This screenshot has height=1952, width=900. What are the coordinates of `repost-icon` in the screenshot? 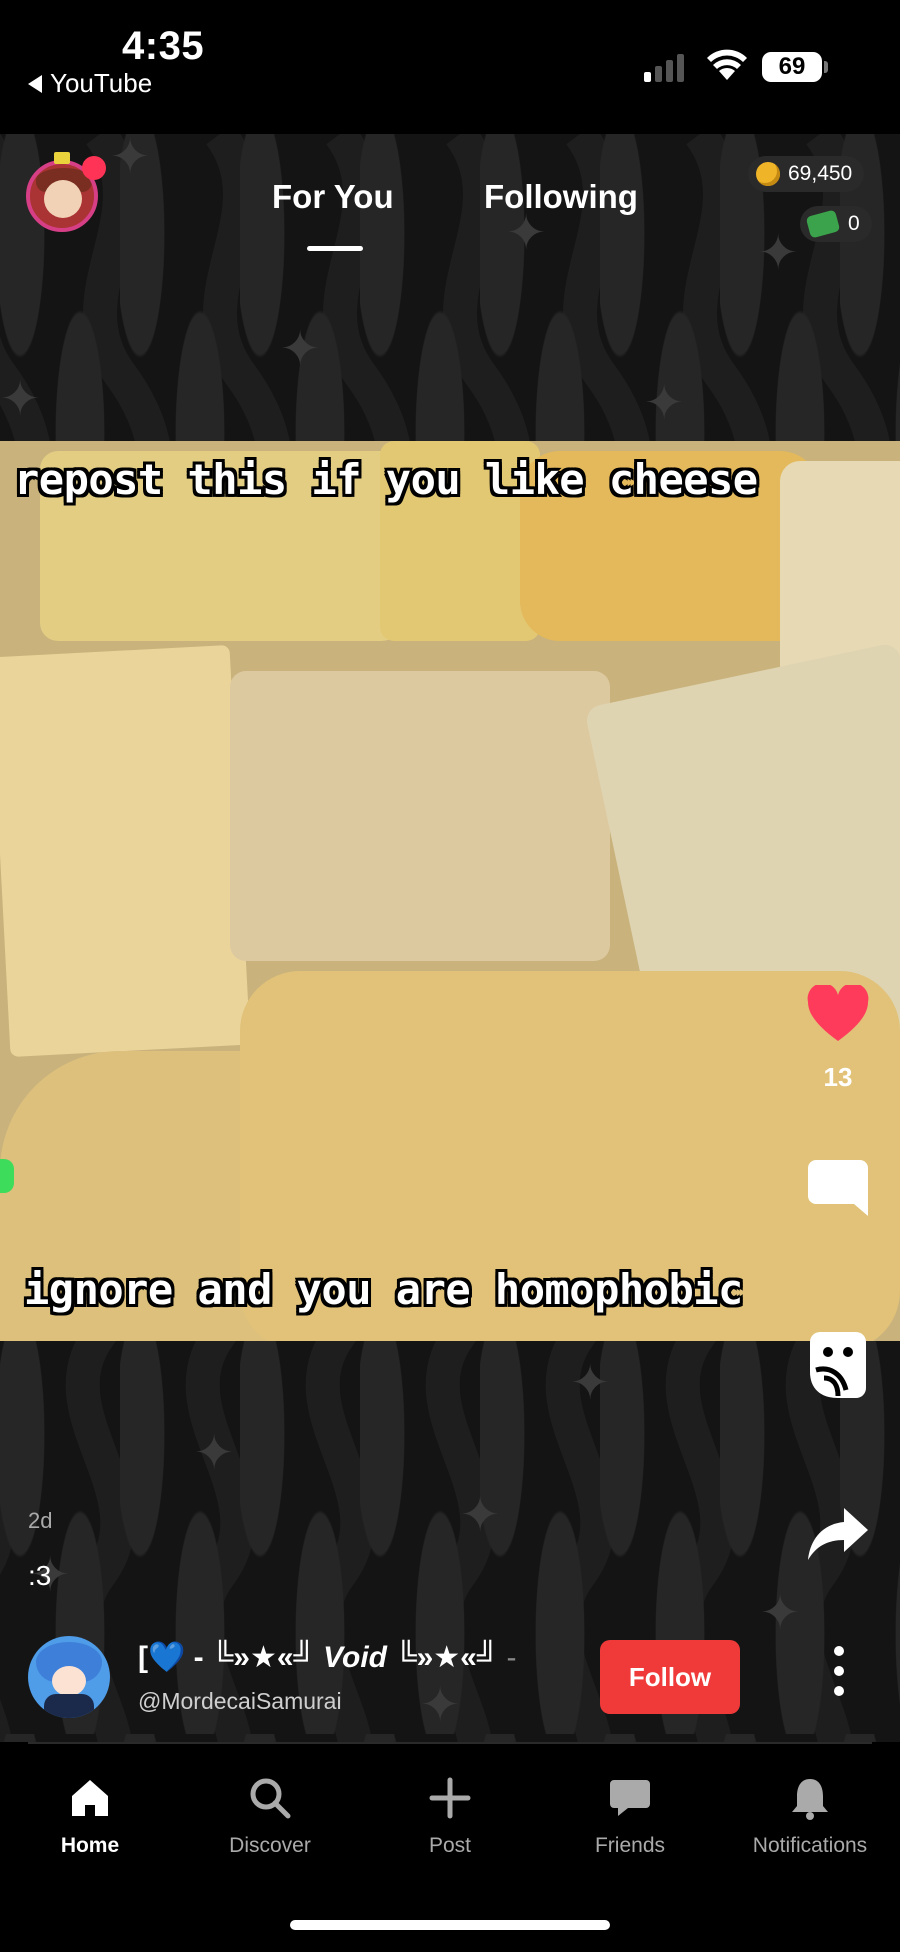 It's located at (838, 1365).